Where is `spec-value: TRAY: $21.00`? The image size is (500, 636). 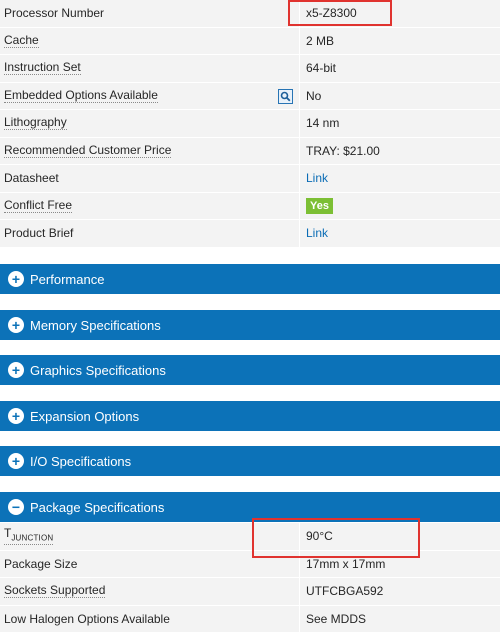
spec-value: TRAY: $21.00 is located at coordinates (343, 150).